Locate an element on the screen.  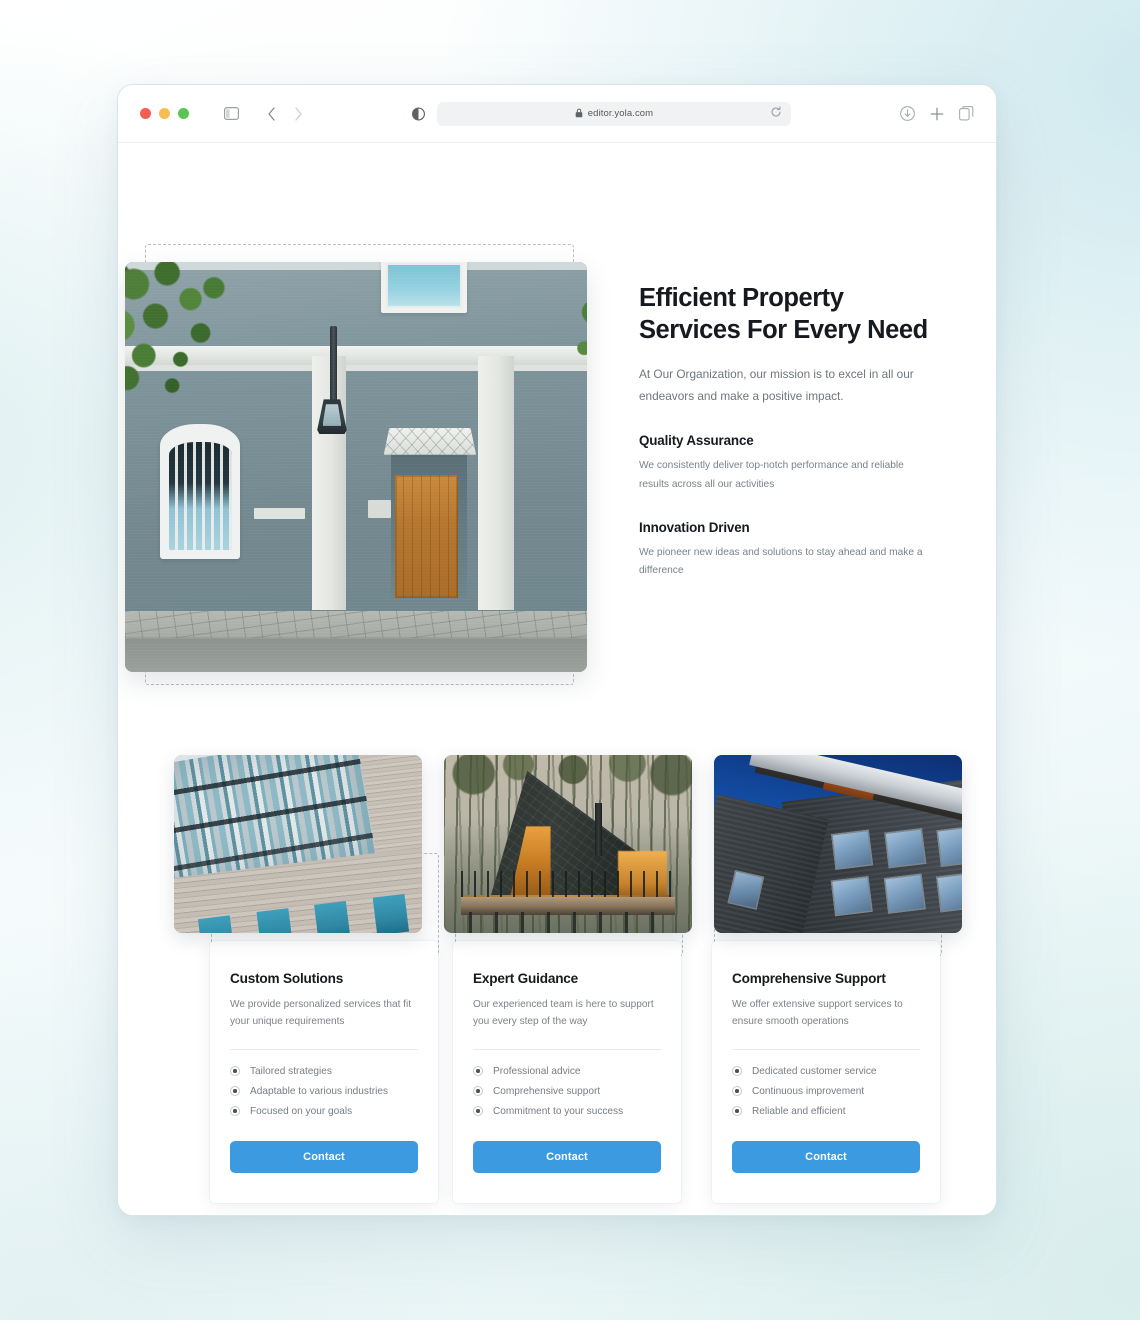
list-item: Reliable and efficient is located at coordinates (826, 1111).